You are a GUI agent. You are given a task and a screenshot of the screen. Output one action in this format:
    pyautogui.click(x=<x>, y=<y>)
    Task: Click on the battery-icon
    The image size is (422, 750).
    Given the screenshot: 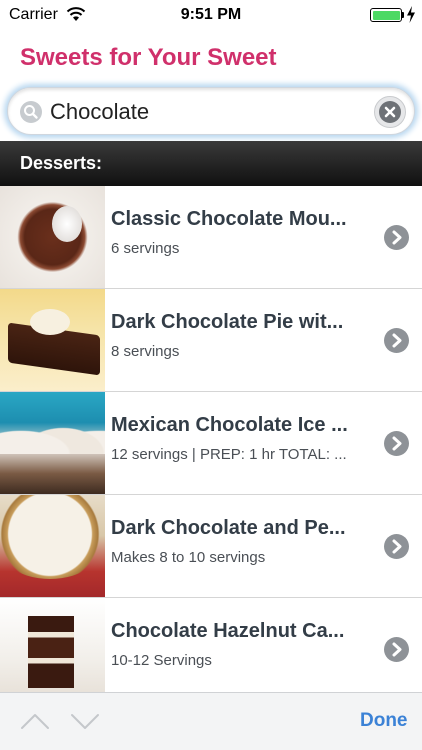 What is the action you would take?
    pyautogui.click(x=386, y=15)
    